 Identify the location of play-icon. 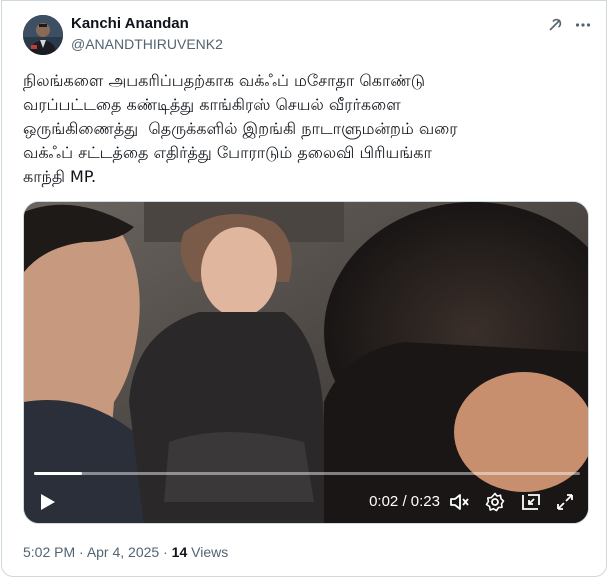
(47, 502).